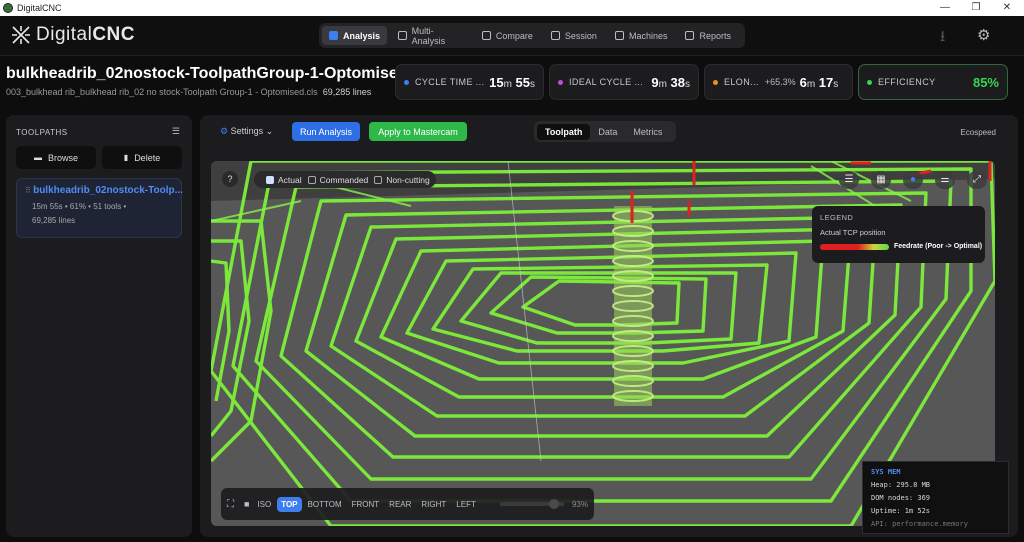  I want to click on gear-icon: ⚙, so click(983, 35).